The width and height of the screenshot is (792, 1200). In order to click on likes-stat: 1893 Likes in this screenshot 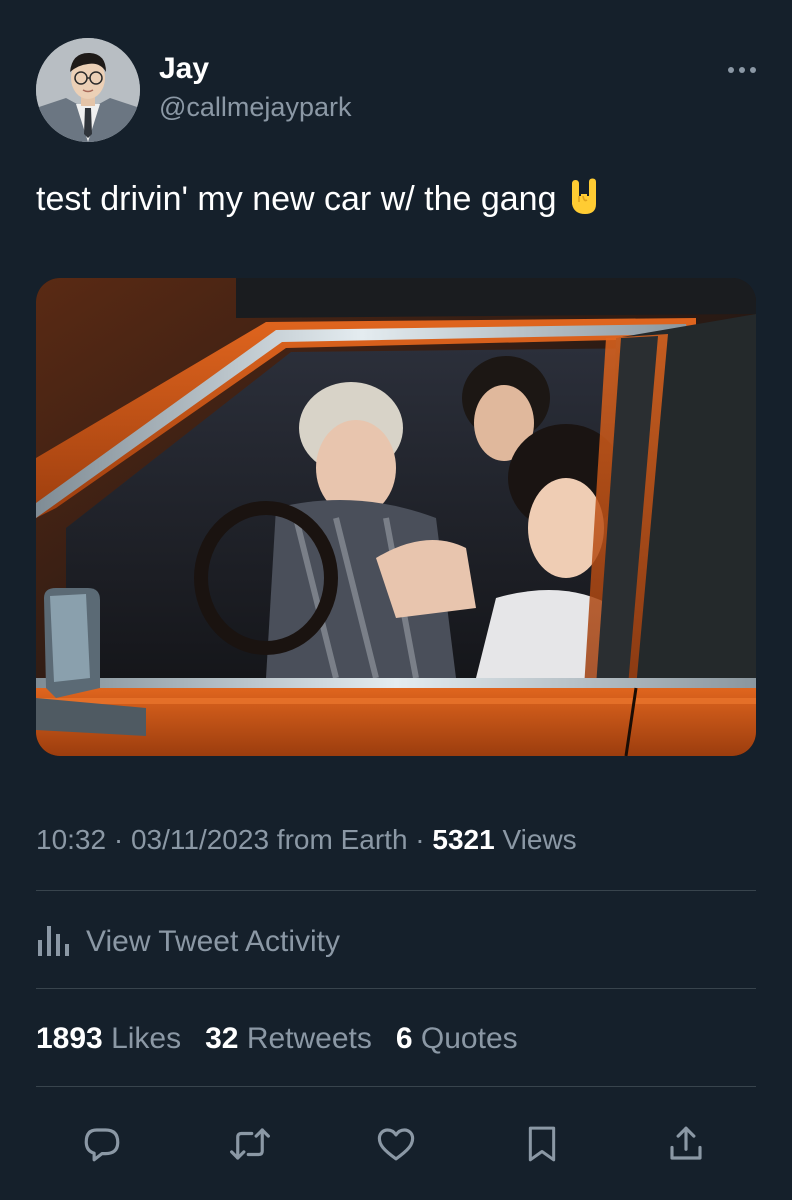, I will do `click(108, 1039)`.